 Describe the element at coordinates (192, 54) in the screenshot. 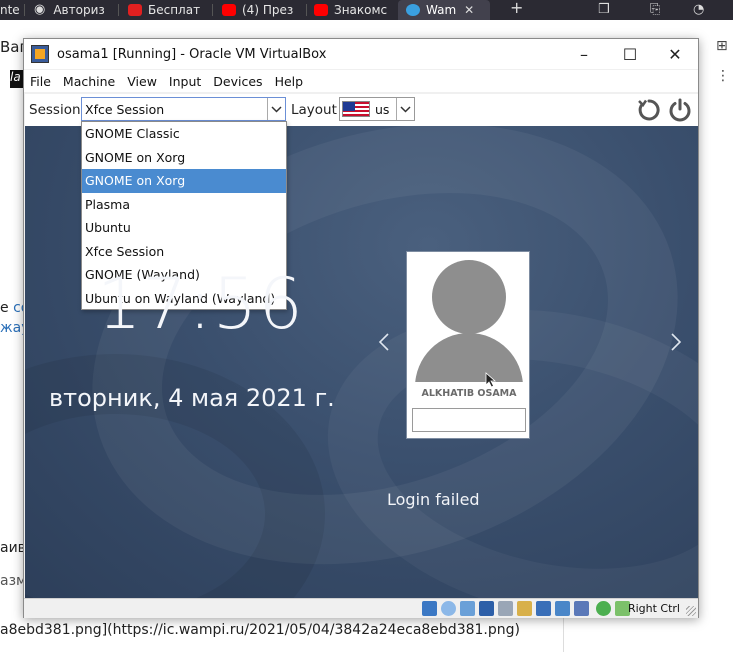

I see `window-title: osama1 [Running] - Oracle VM VirtualBox` at that location.